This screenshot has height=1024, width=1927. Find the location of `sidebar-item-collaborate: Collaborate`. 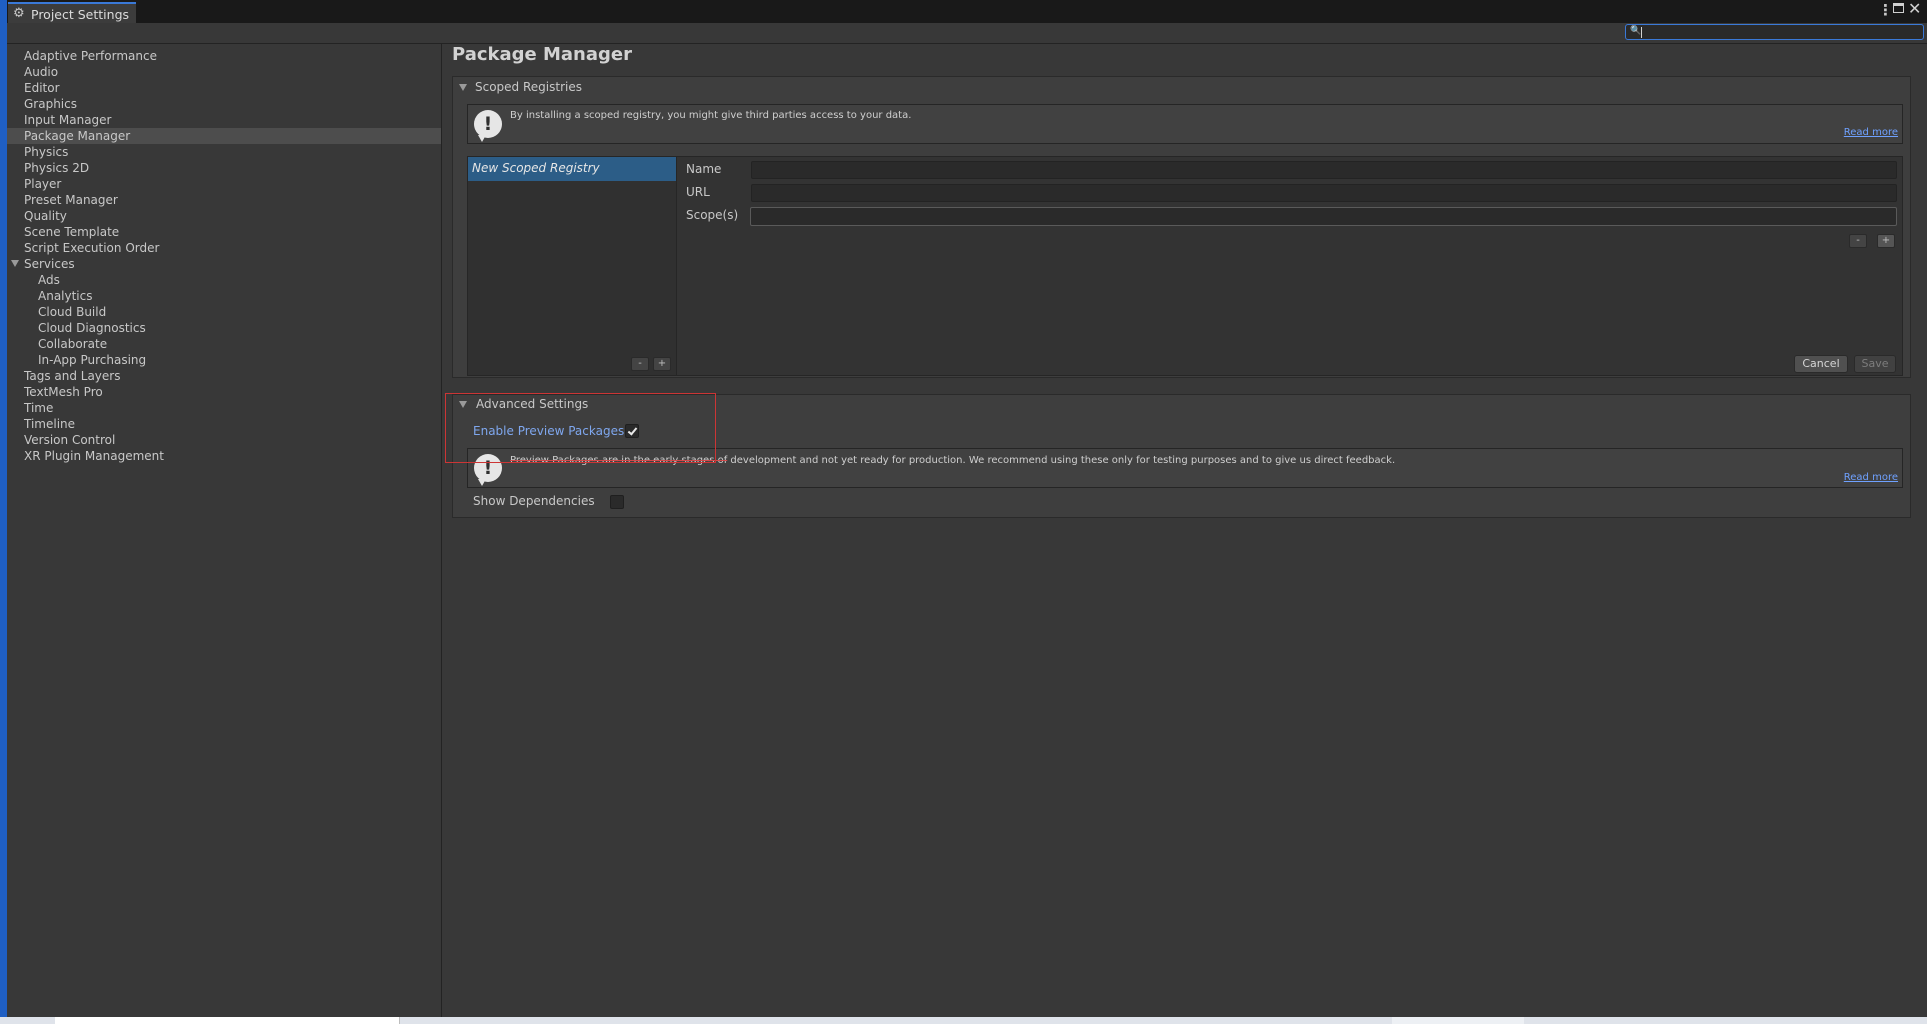

sidebar-item-collaborate: Collaborate is located at coordinates (224, 344).